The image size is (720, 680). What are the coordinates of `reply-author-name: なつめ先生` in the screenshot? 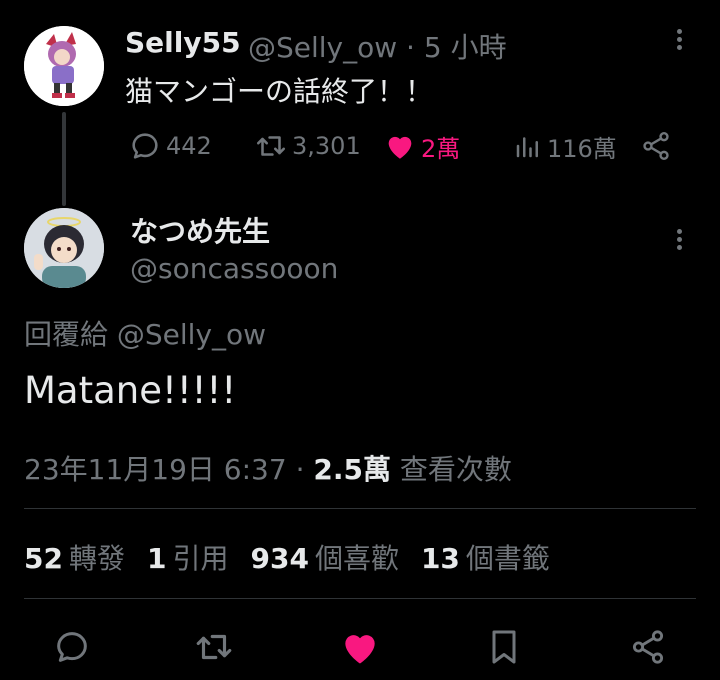 It's located at (200, 230).